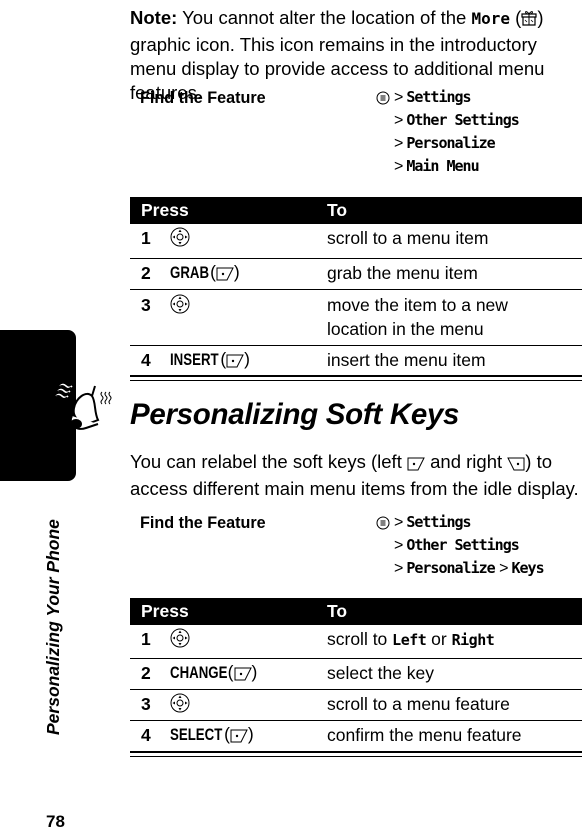 The image size is (582, 836). What do you see at coordinates (194, 359) in the screenshot?
I see `insert-key-label: INSERT` at bounding box center [194, 359].